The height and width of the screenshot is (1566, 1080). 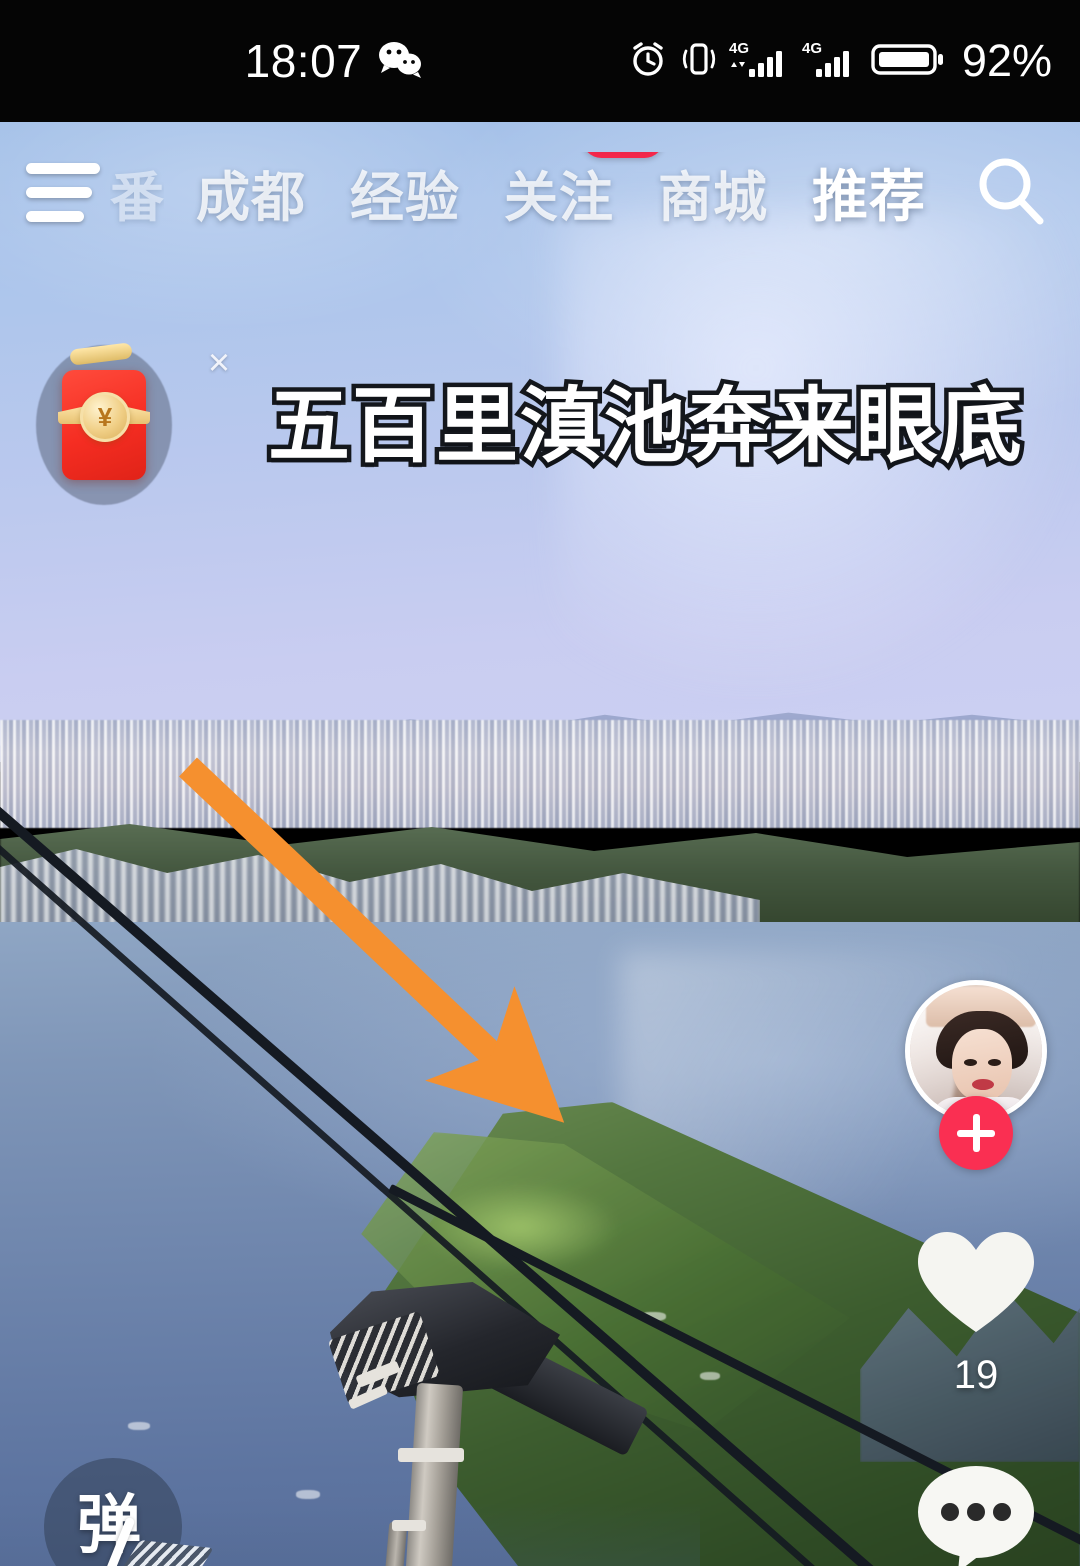 What do you see at coordinates (644, 426) in the screenshot?
I see `video-title: 五百里滇池奔来眼底` at bounding box center [644, 426].